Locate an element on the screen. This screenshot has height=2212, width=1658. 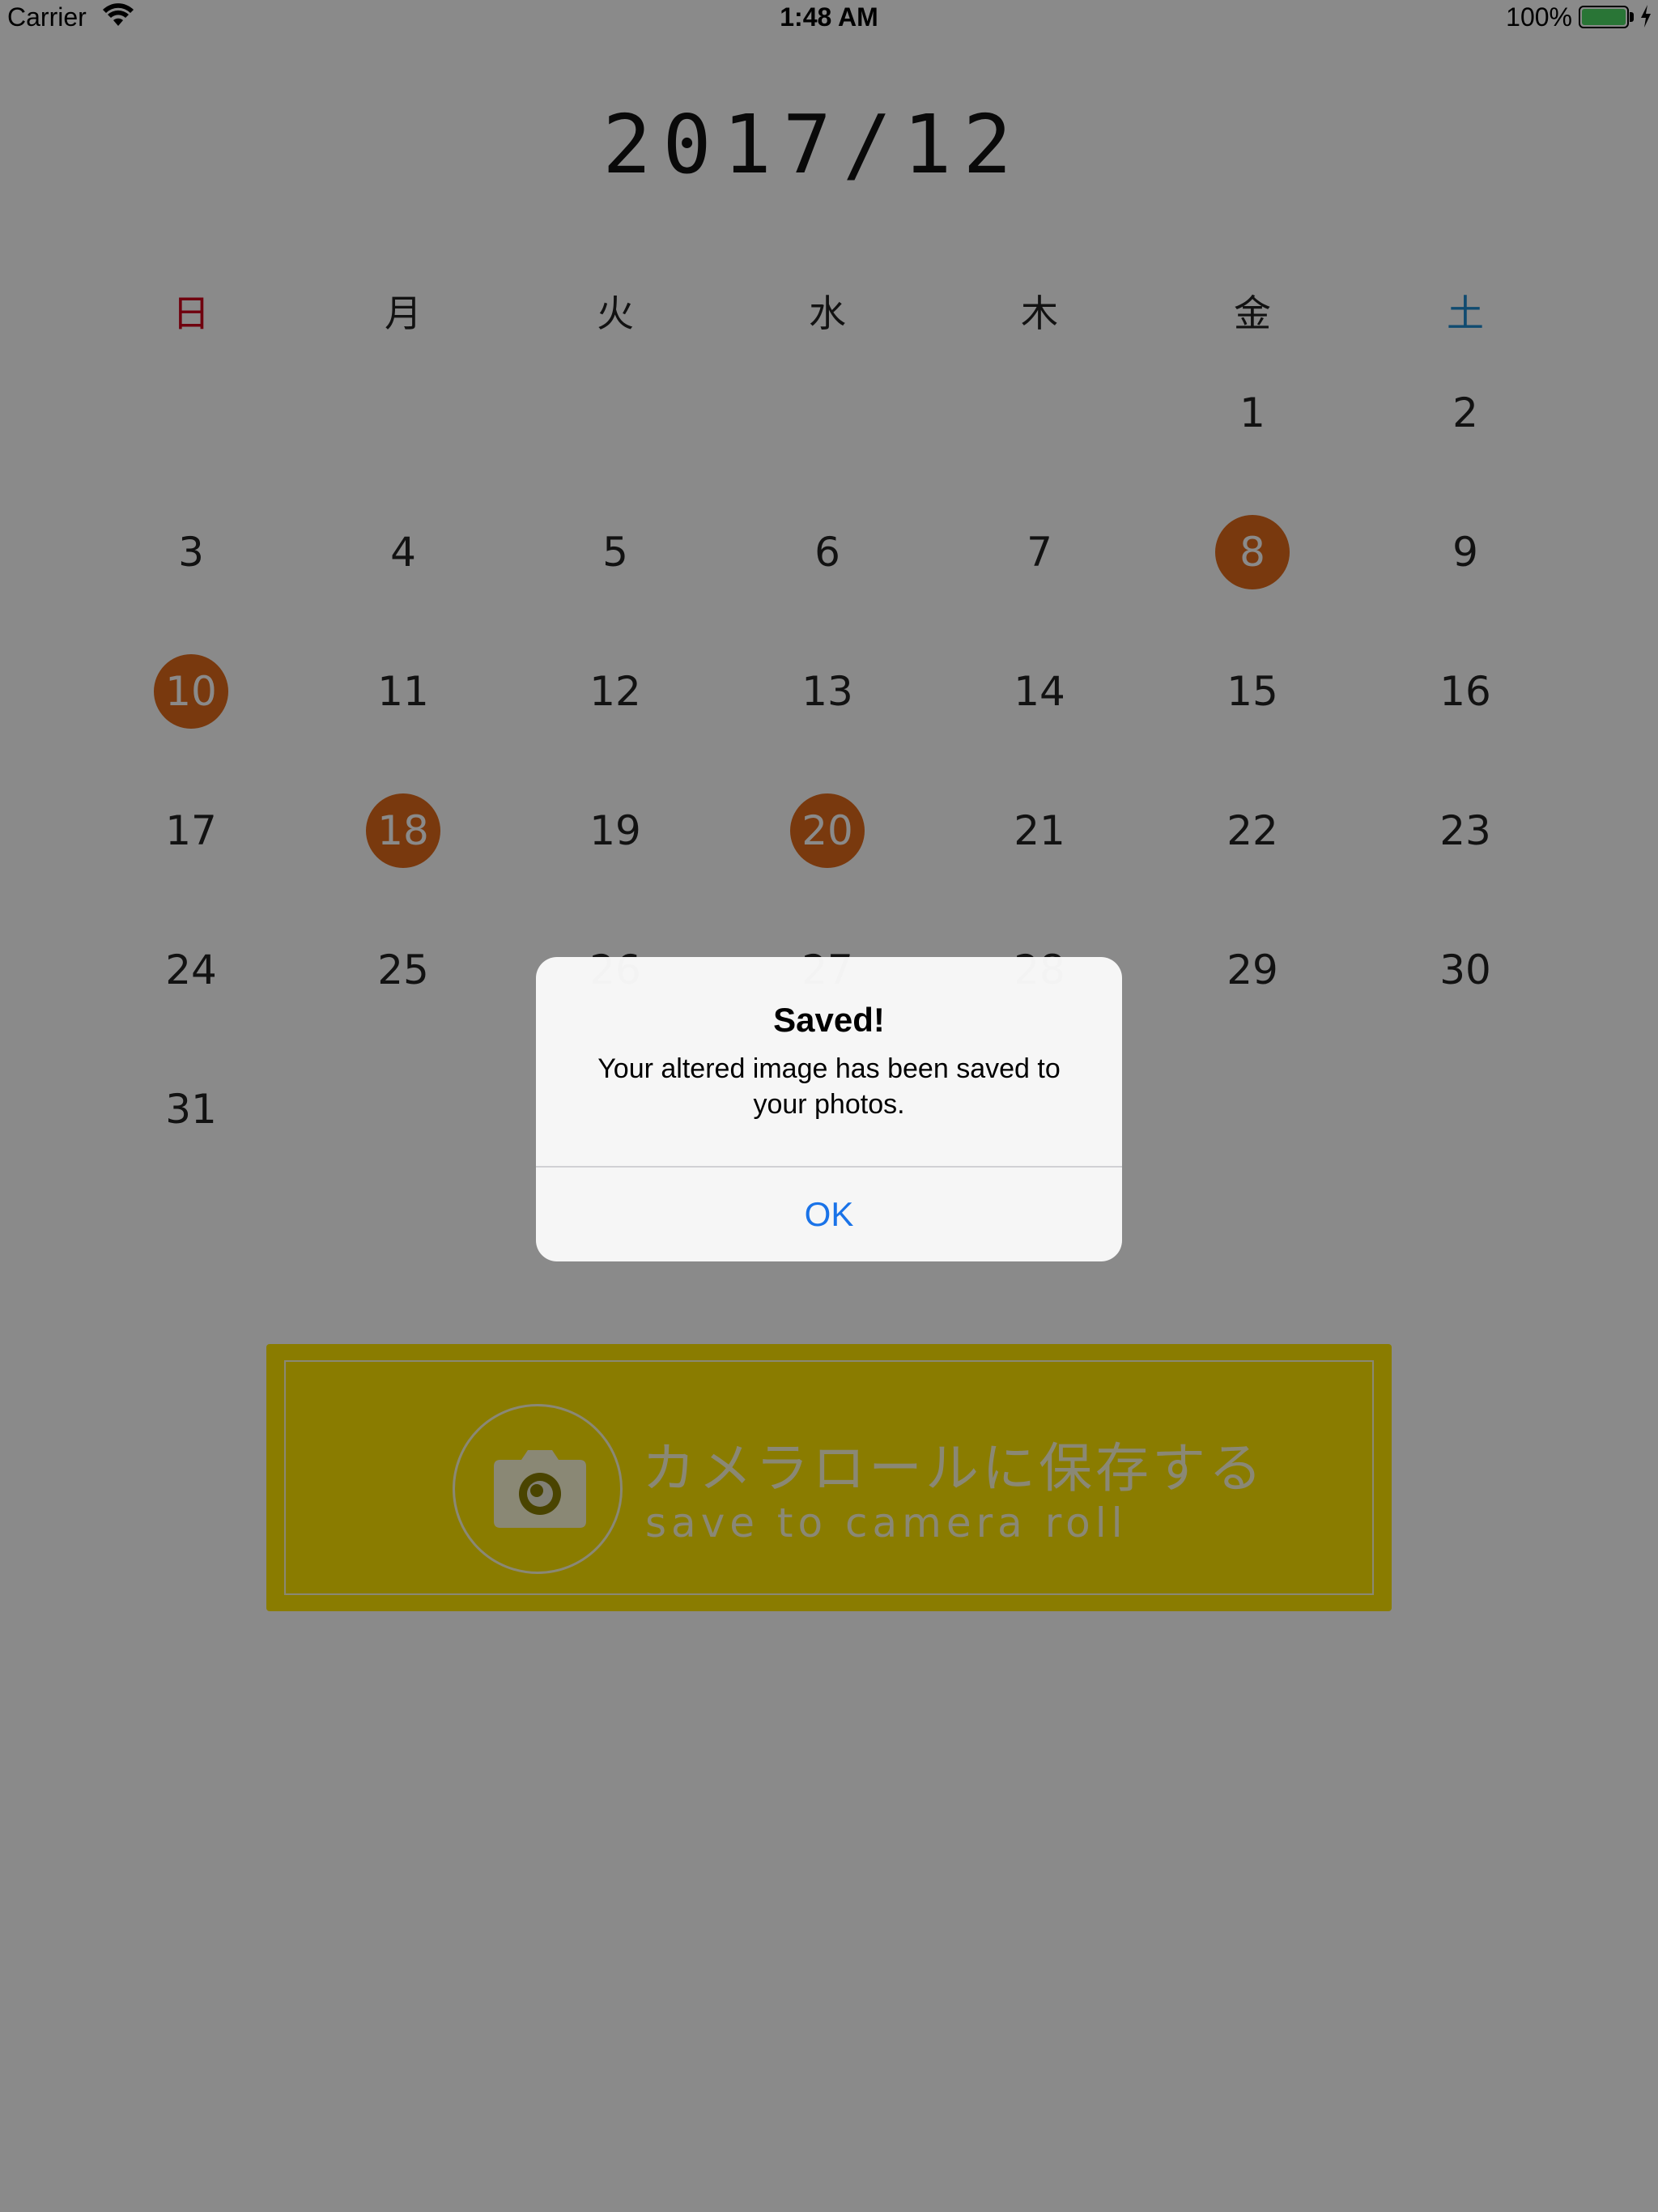
alert-ok-button: OK is located at coordinates (829, 1214).